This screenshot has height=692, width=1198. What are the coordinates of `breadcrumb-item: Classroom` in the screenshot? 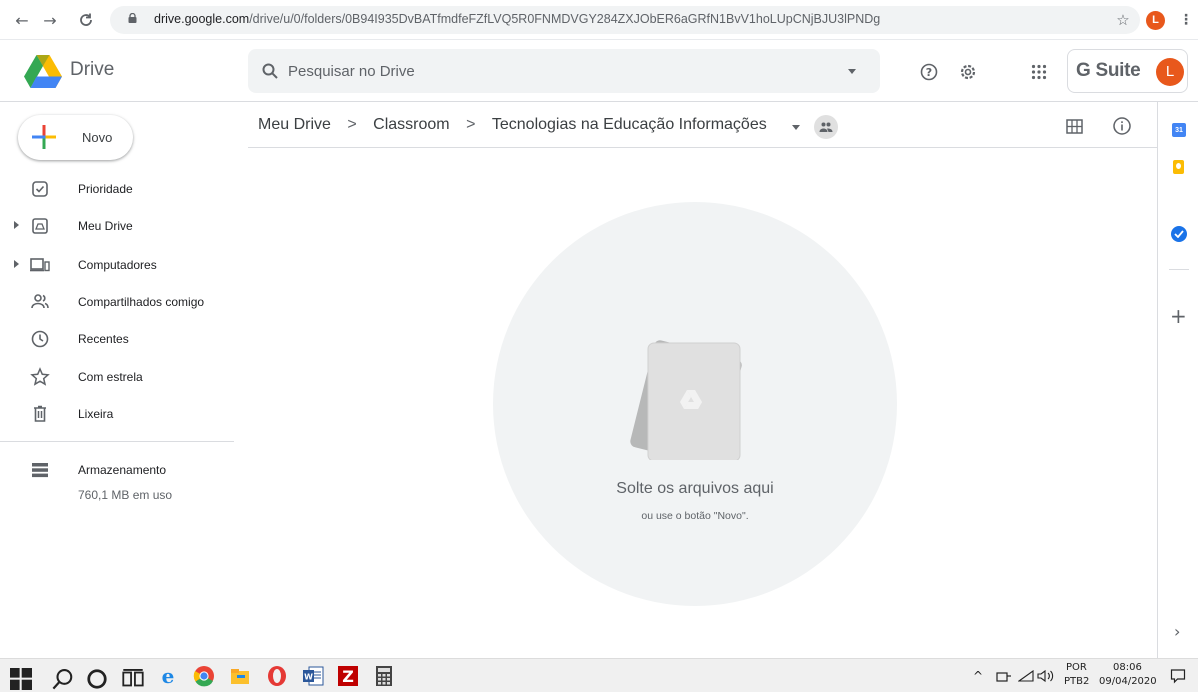 It's located at (411, 125).